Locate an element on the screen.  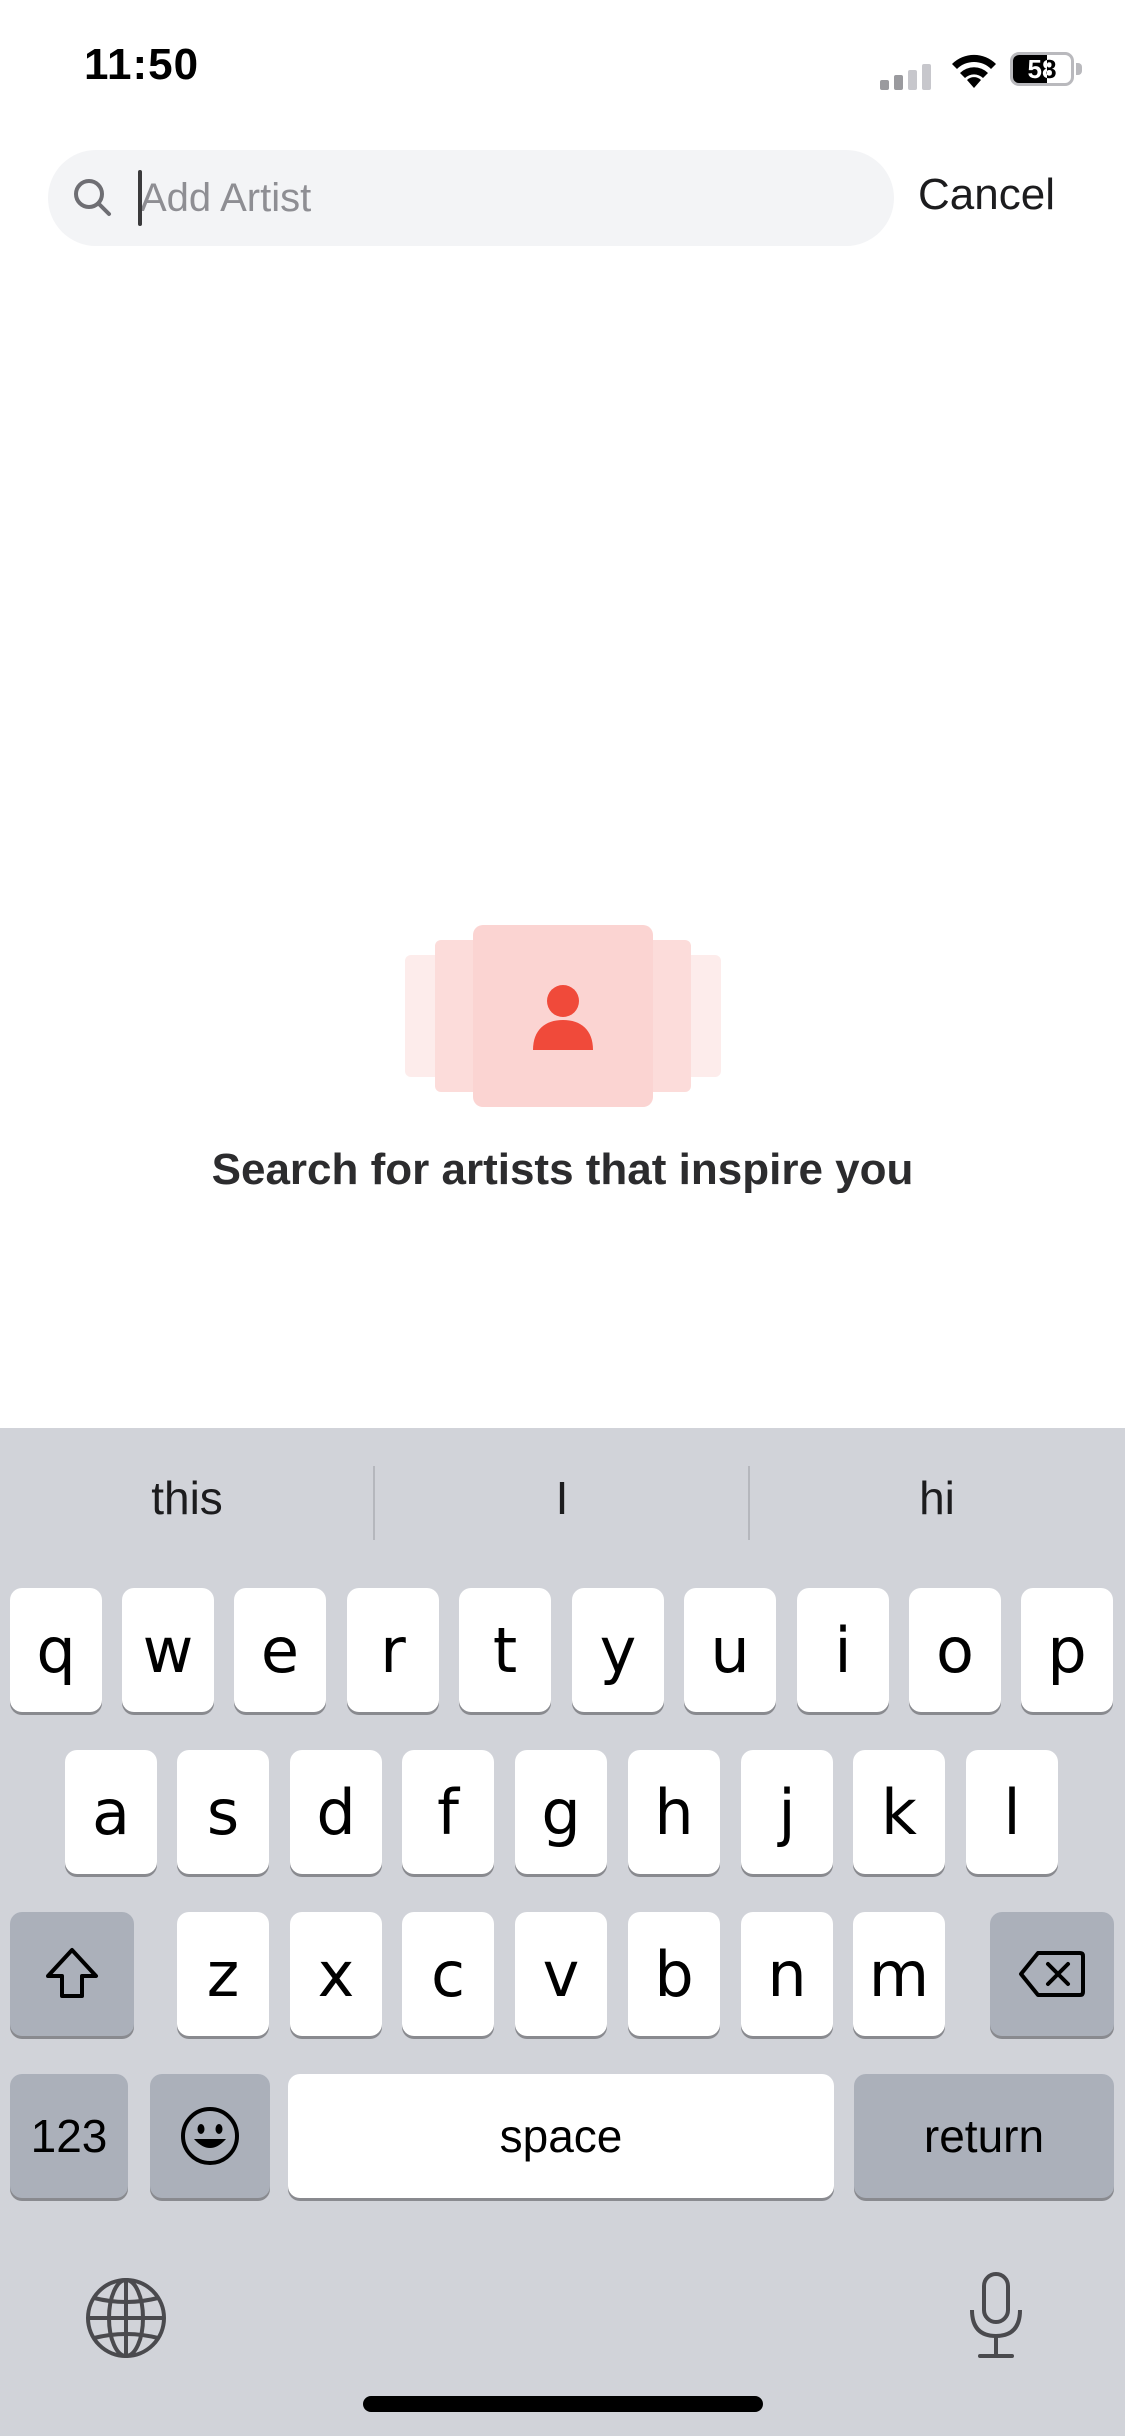
cancel-button: Cancel is located at coordinates (986, 195).